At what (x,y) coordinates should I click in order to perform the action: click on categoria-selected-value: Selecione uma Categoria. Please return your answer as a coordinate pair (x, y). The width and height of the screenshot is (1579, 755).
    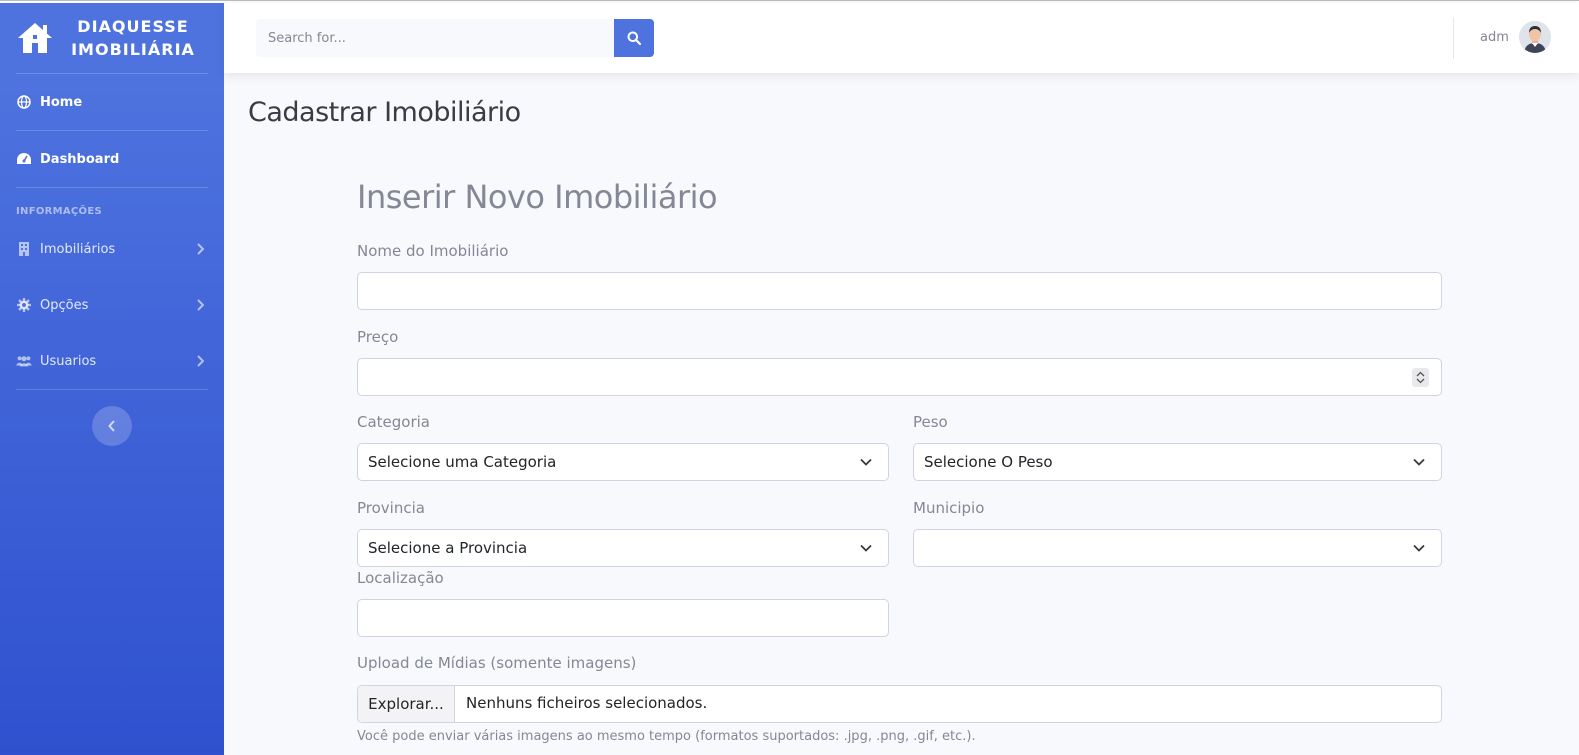
    Looking at the image, I should click on (462, 462).